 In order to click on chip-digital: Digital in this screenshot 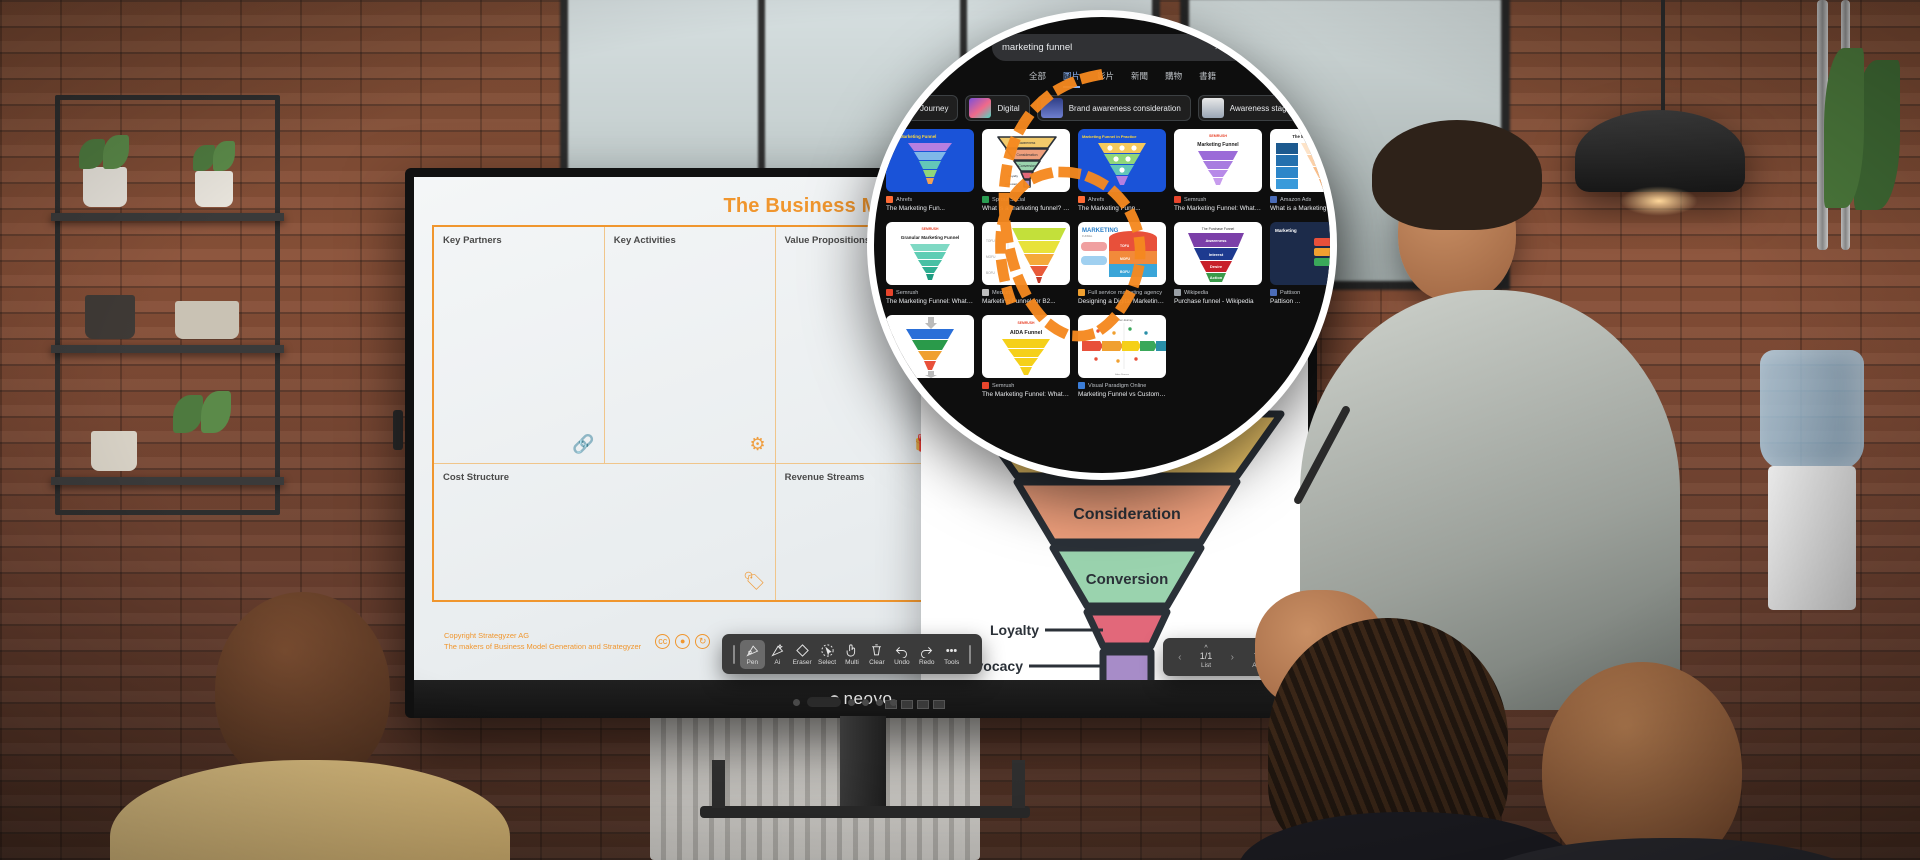, I will do `click(997, 108)`.